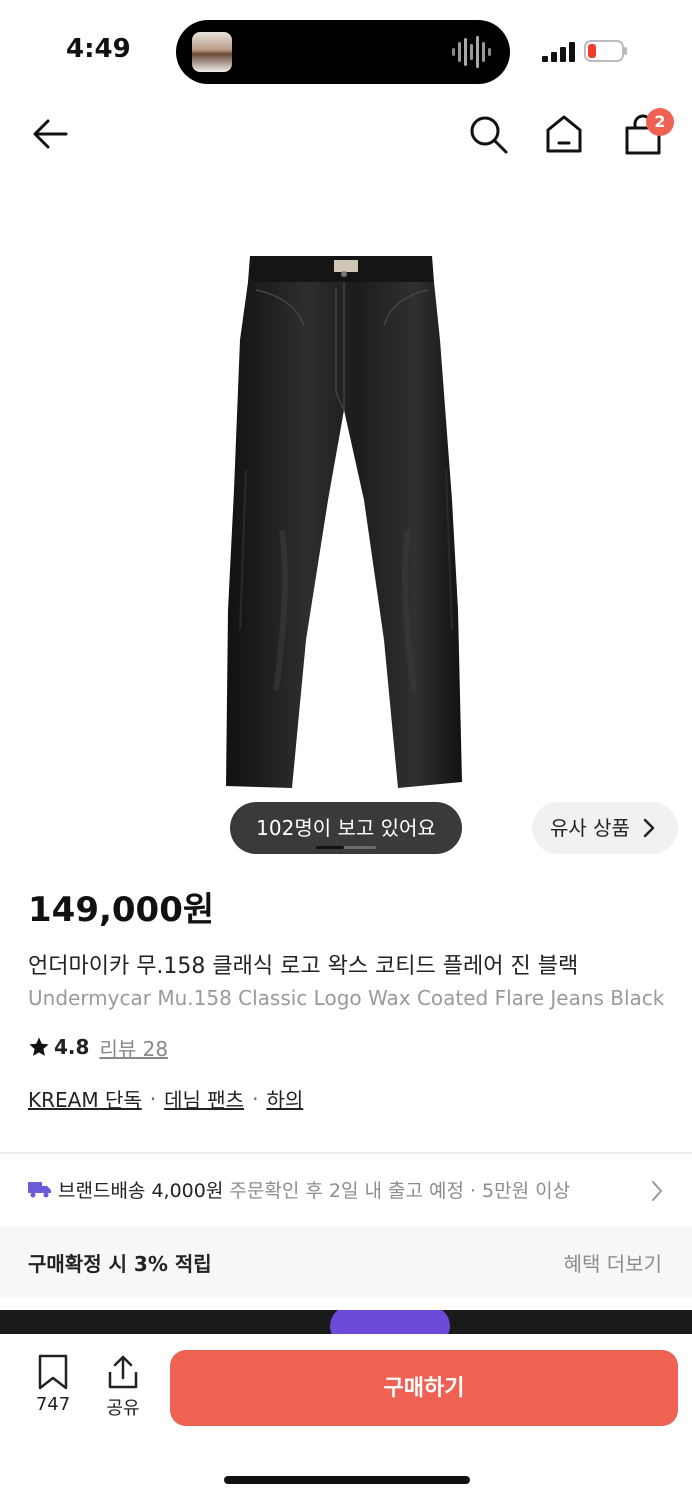  I want to click on now-playing-thumbnail, so click(212, 52).